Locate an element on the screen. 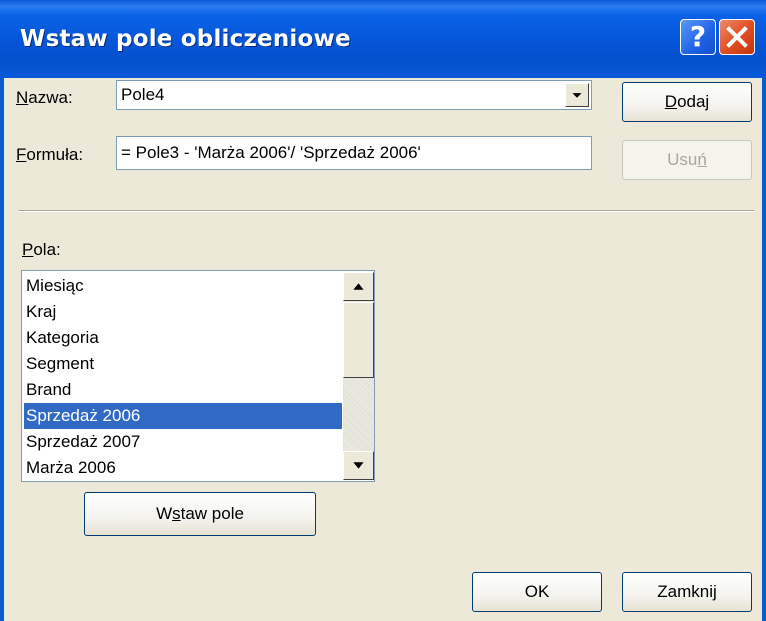  list-item: Sprzedaż 2007 is located at coordinates (183, 442).